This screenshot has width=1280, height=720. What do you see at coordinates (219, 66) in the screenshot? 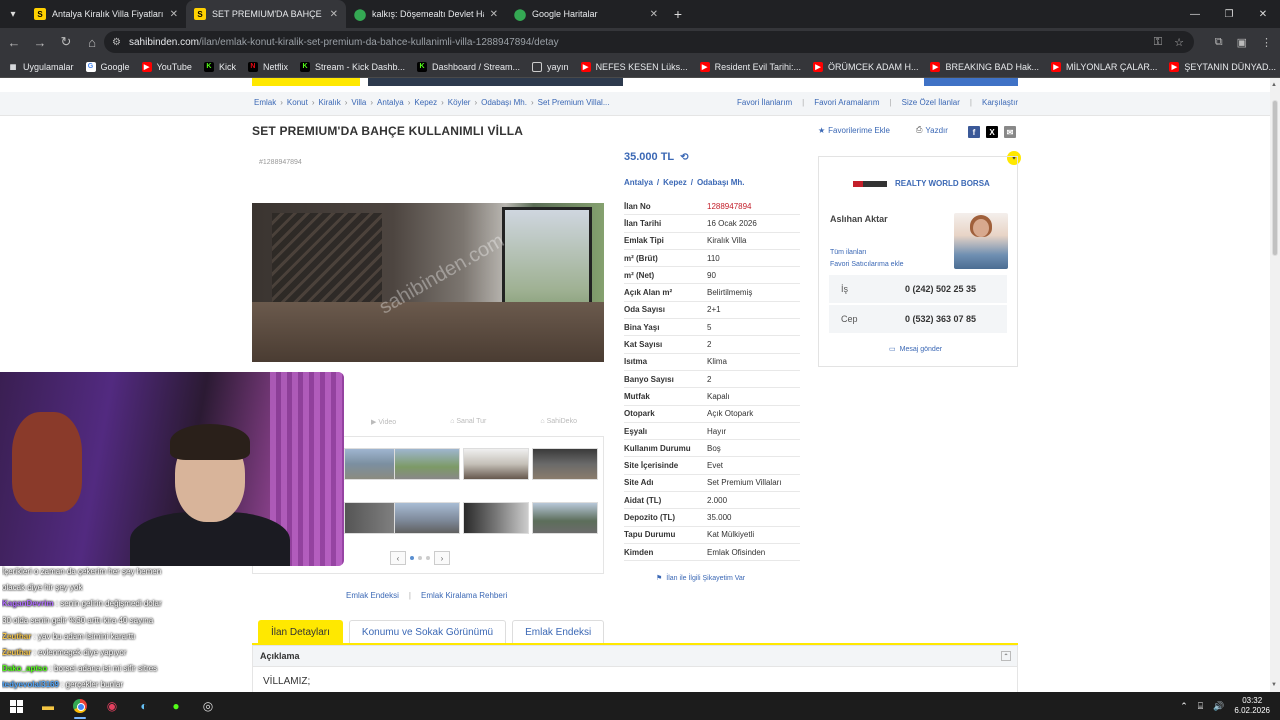
I see `bookmark-item: K Kick` at bounding box center [219, 66].